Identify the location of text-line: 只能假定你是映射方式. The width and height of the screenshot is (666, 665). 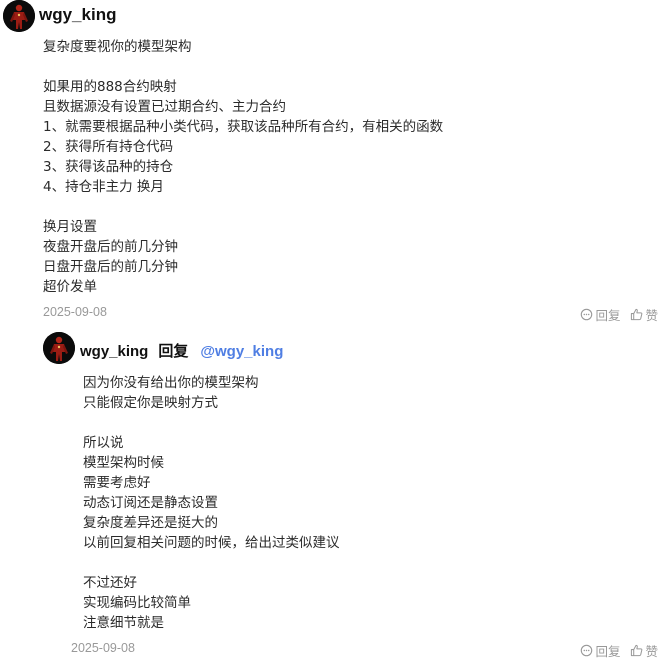
(150, 403).